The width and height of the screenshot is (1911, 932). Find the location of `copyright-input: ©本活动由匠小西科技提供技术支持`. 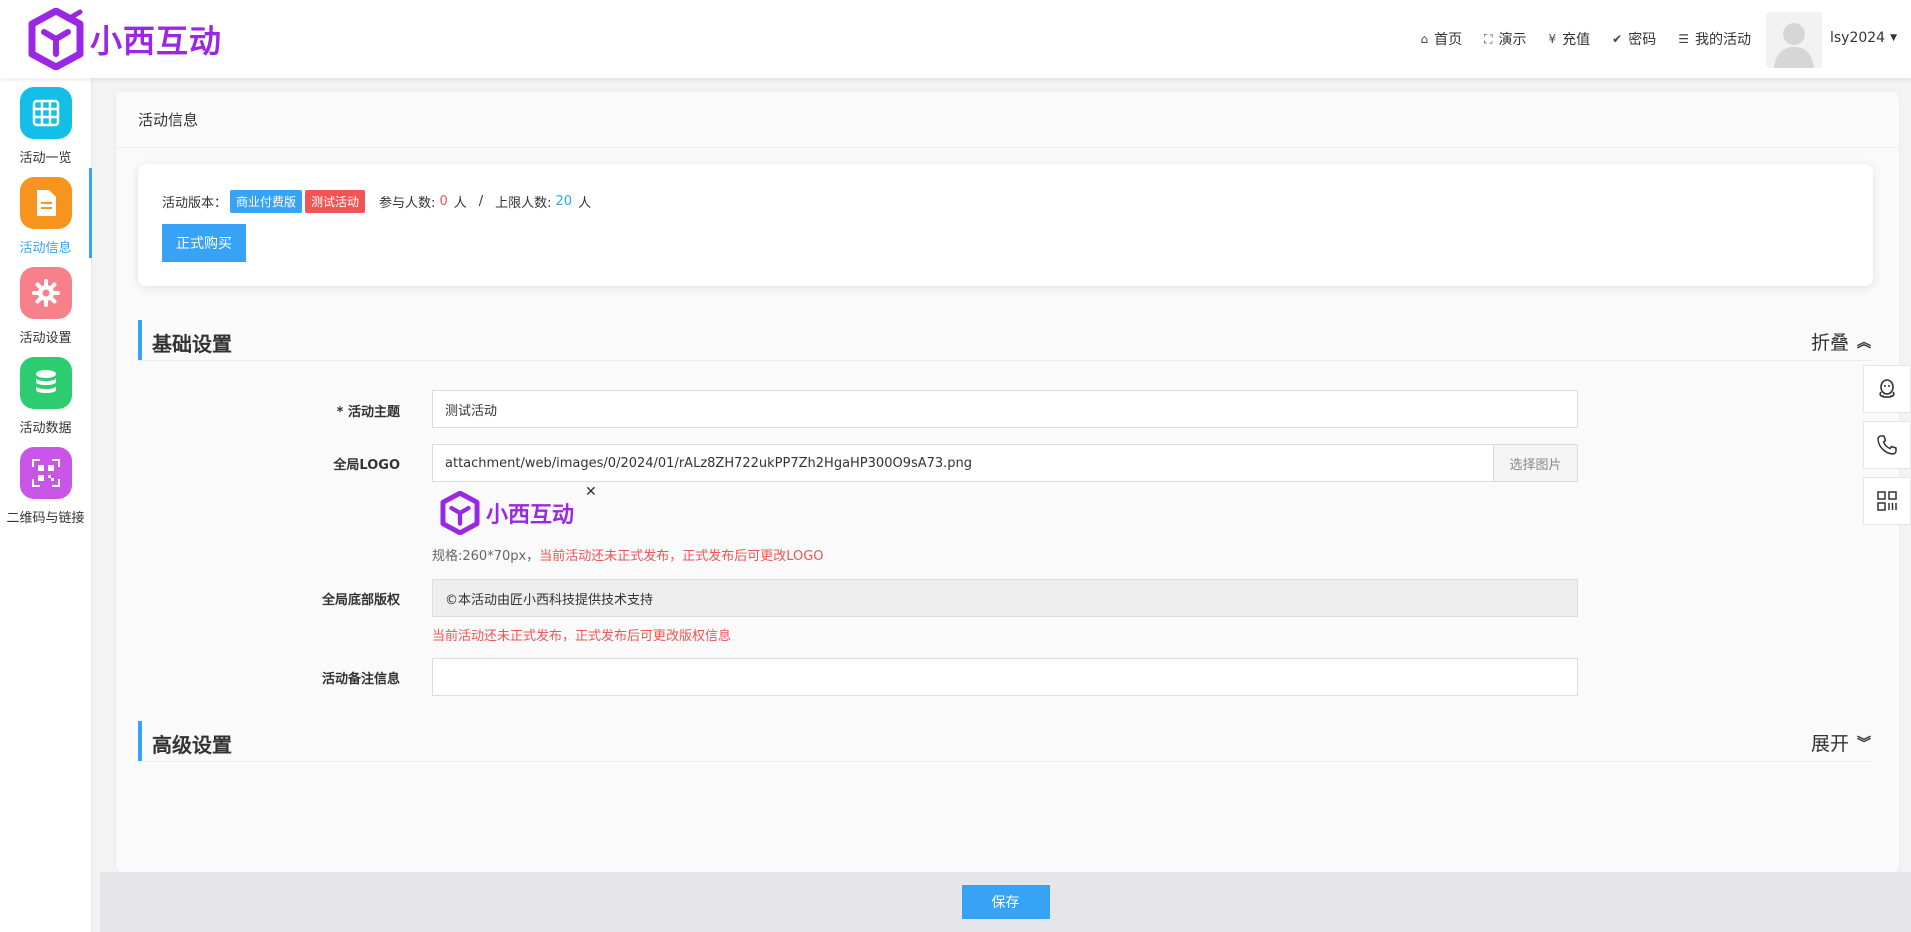

copyright-input: ©本活动由匠小西科技提供技术支持 is located at coordinates (1005, 598).